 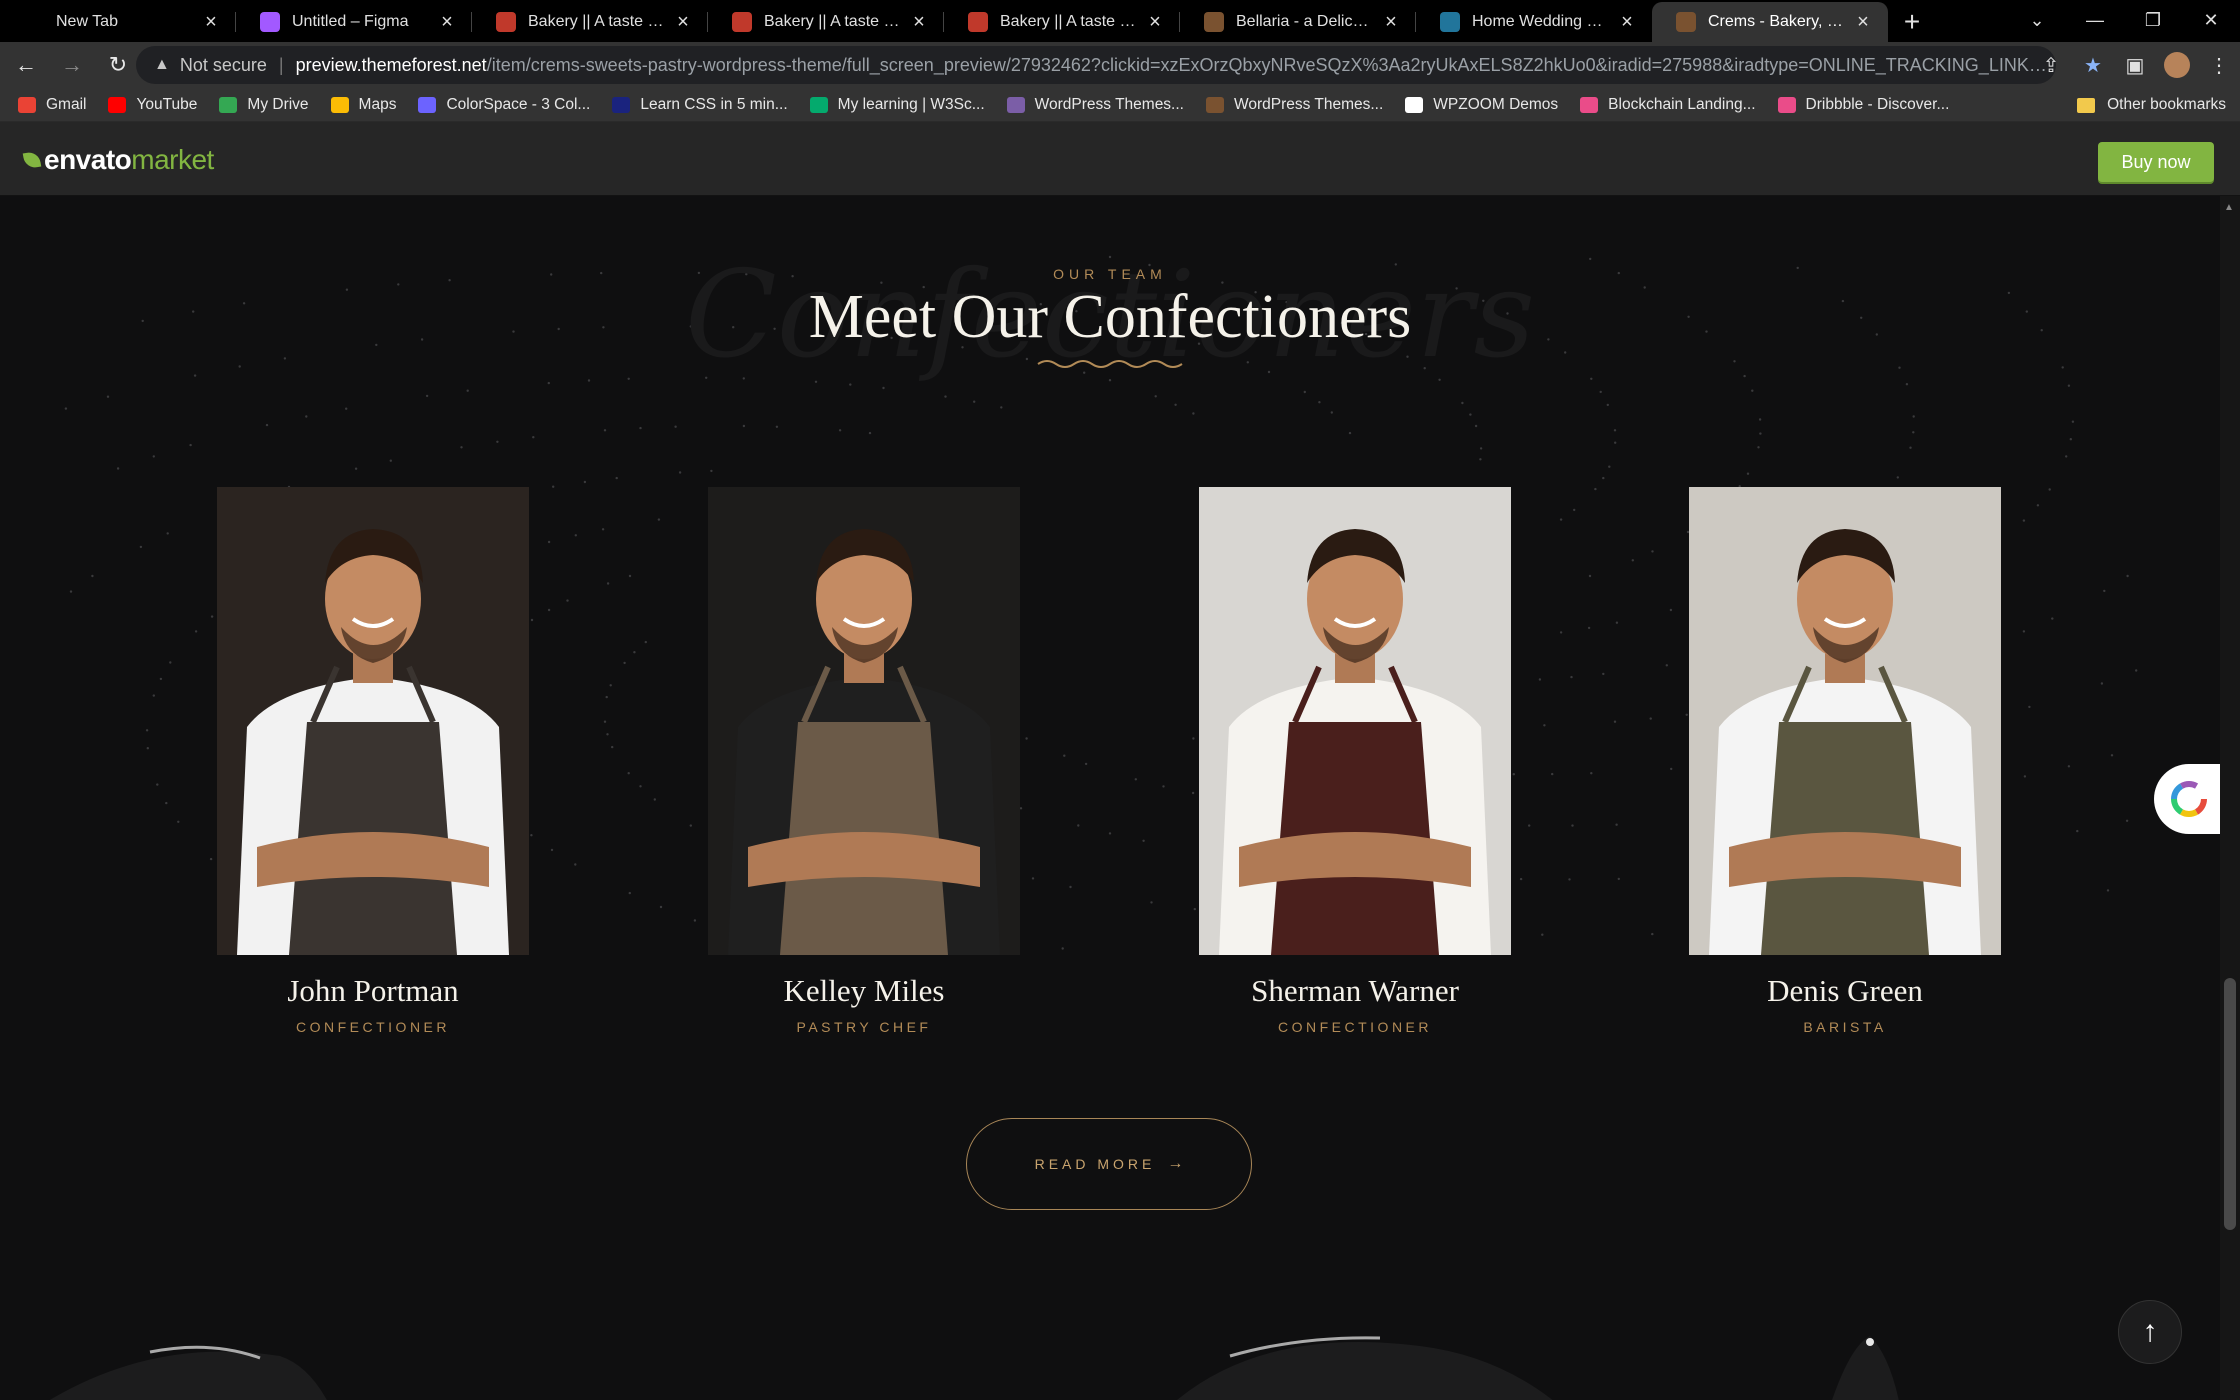 What do you see at coordinates (264, 105) in the screenshot?
I see `bookmark-item: My Drive` at bounding box center [264, 105].